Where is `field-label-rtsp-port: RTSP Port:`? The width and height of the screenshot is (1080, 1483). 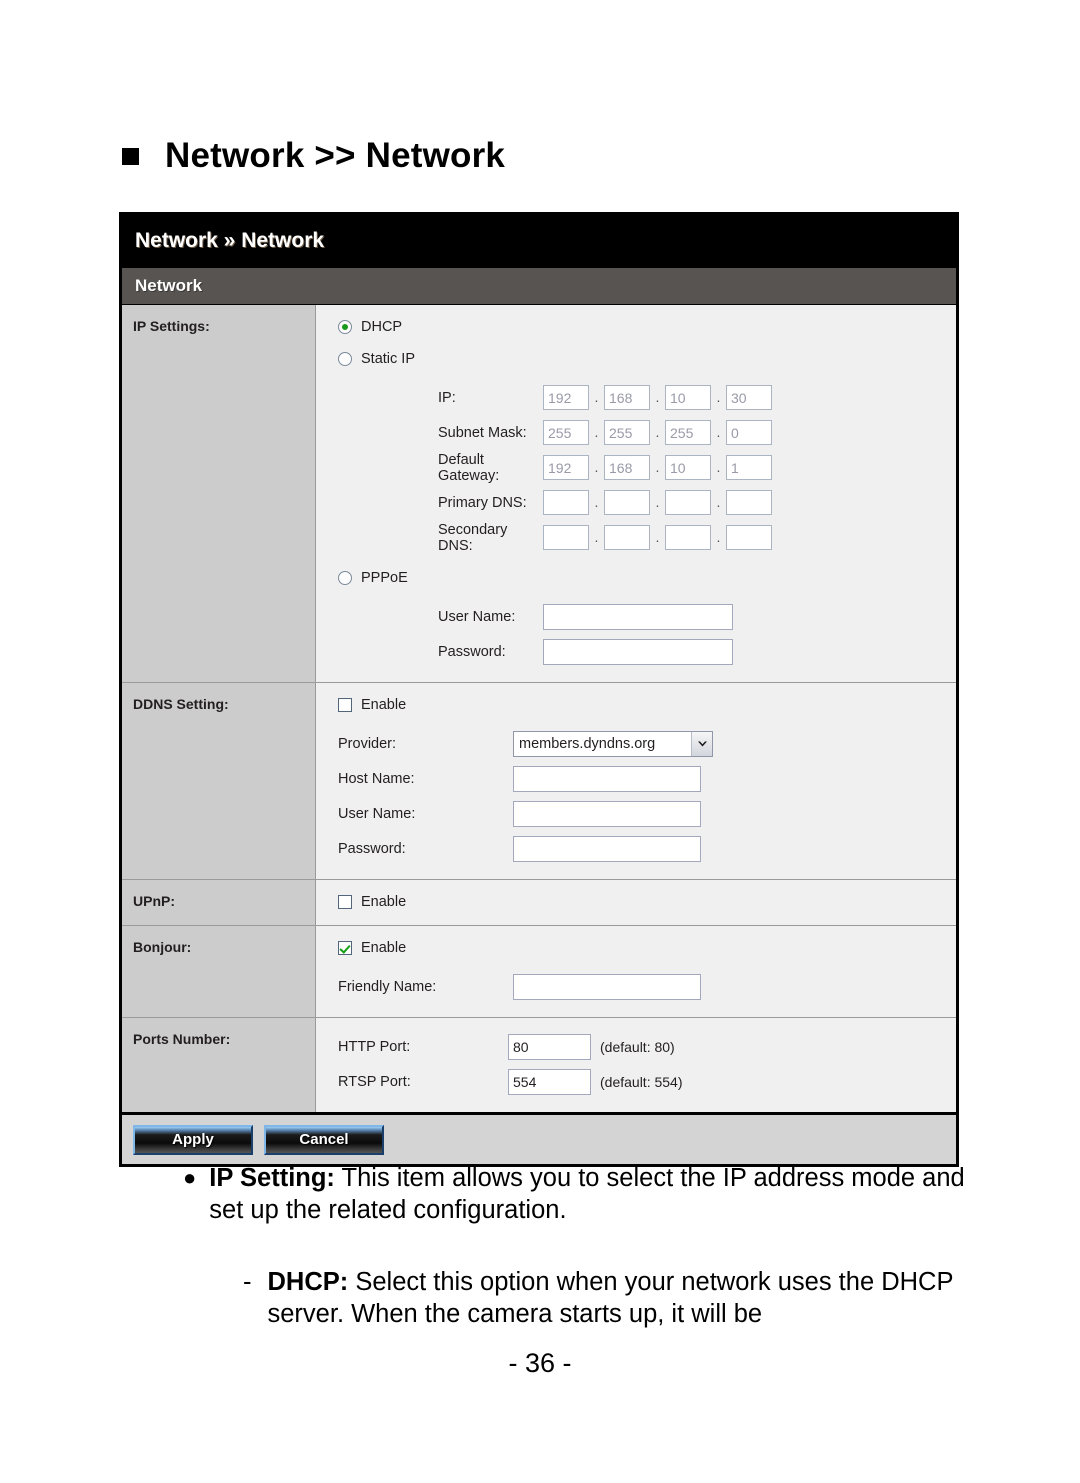
field-label-rtsp-port: RTSP Port: is located at coordinates (374, 1081).